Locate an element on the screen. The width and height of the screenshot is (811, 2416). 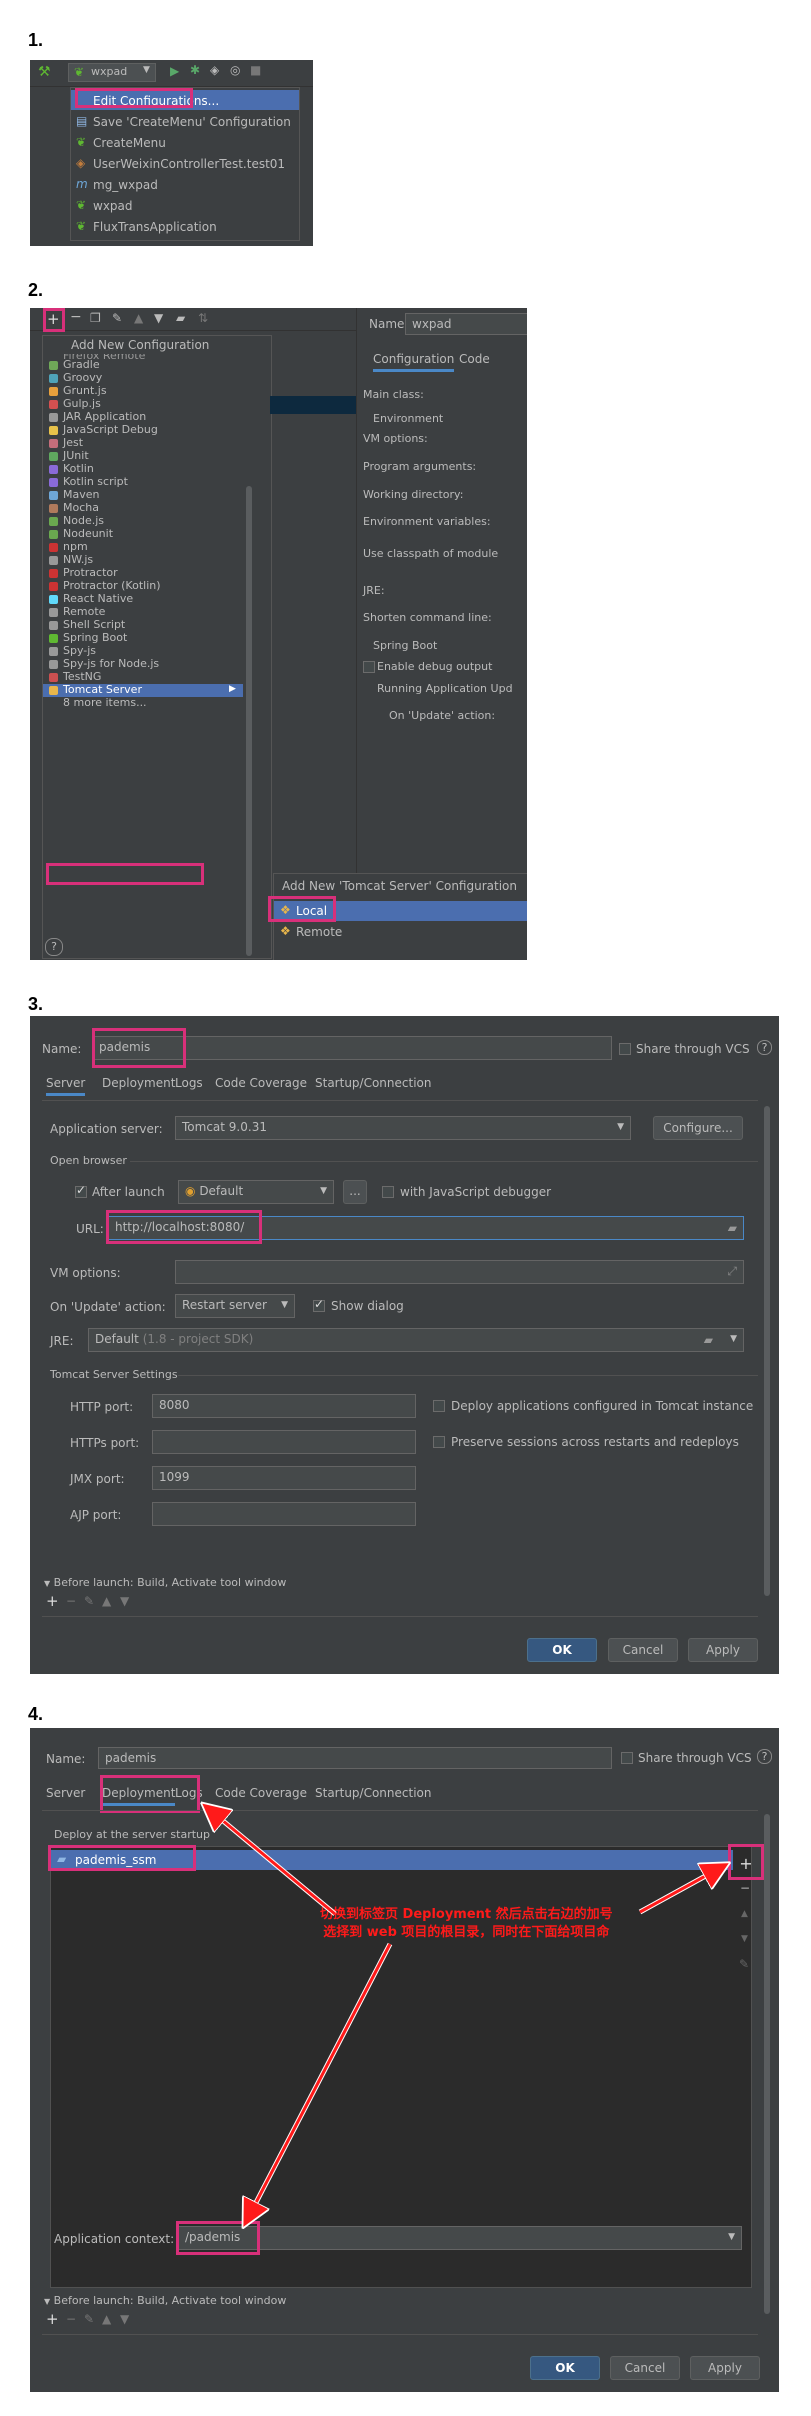
groovy-icon is located at coordinates (53, 378).